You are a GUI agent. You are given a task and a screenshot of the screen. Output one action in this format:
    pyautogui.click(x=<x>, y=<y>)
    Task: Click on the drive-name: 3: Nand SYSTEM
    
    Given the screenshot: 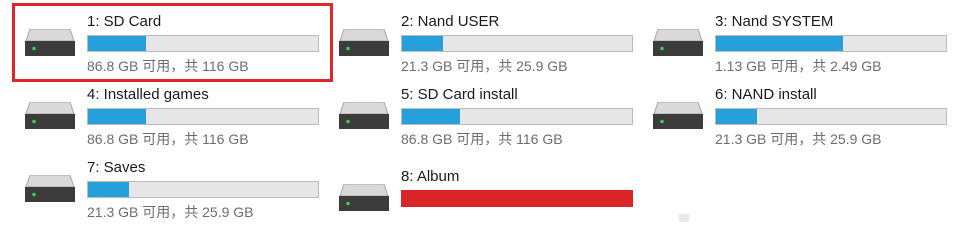 What is the action you would take?
    pyautogui.click(x=774, y=21)
    